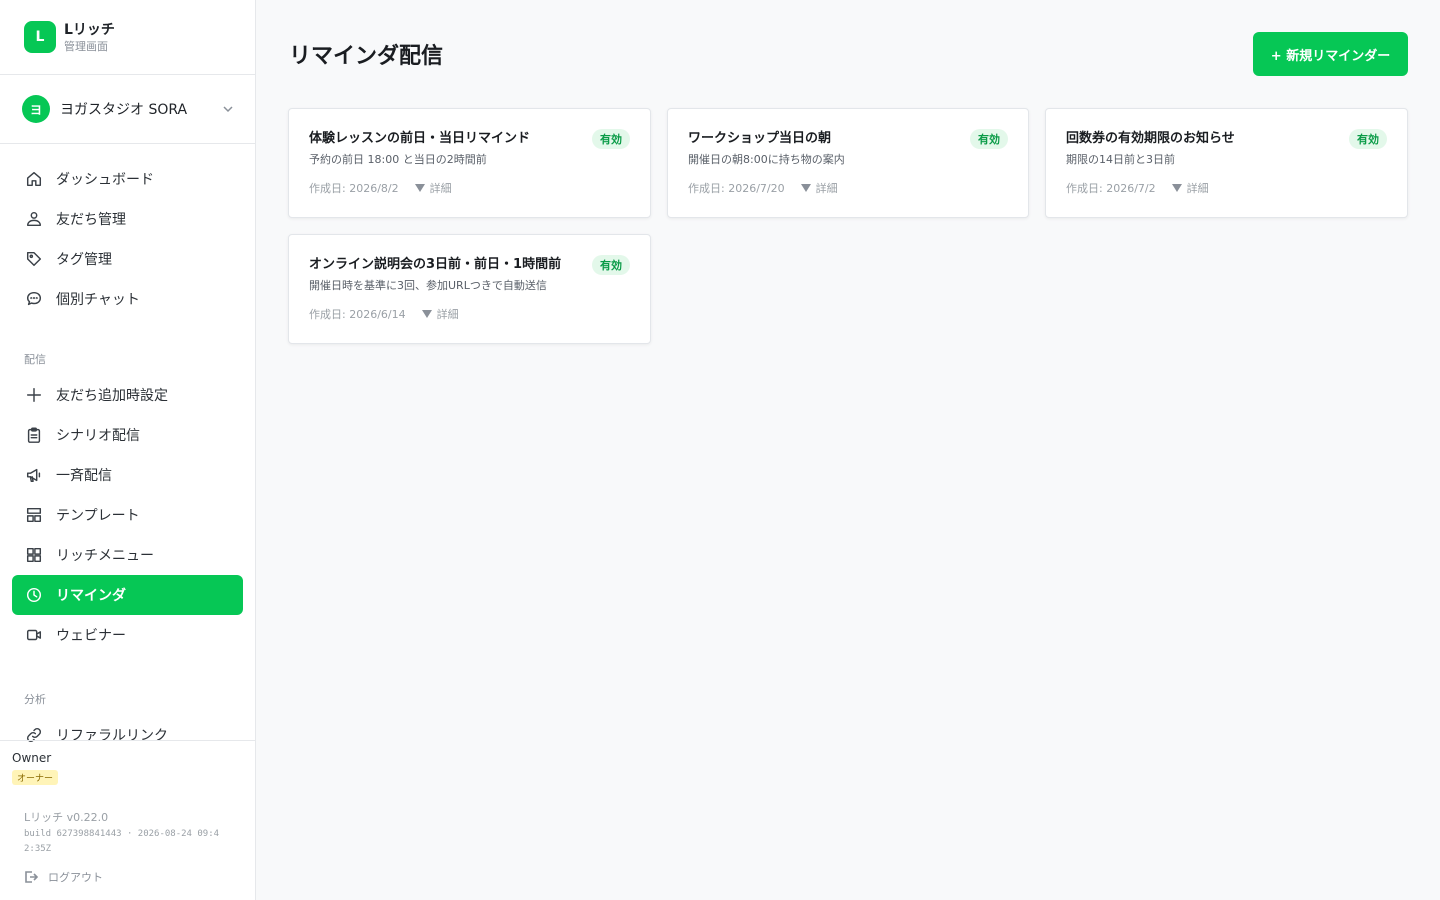 This screenshot has width=1440, height=900. I want to click on sidebar-item-label: シナリオ配信, so click(98, 436).